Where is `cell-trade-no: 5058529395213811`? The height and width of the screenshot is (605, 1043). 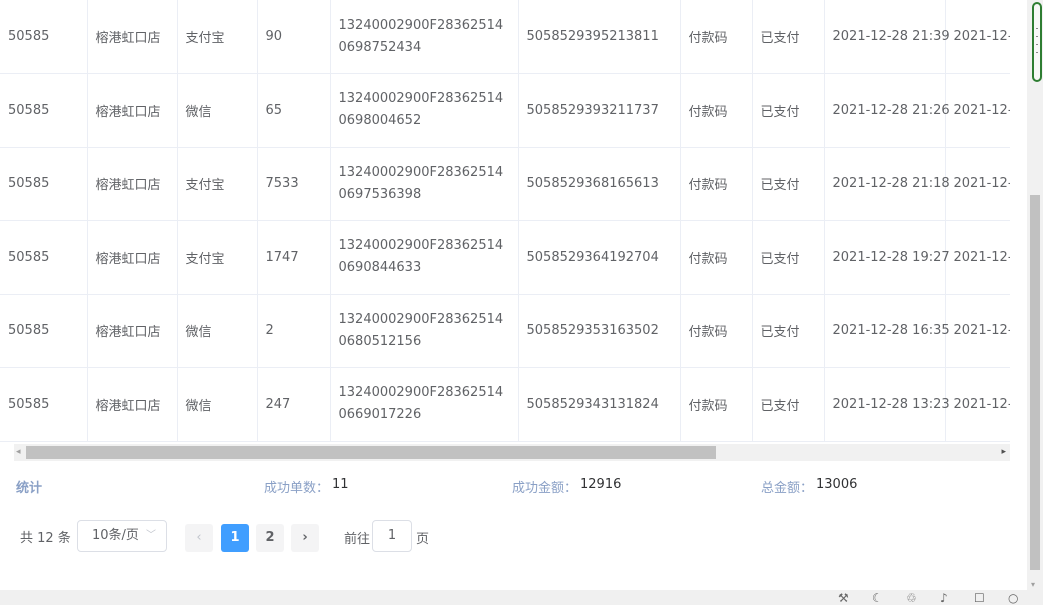
cell-trade-no: 5058529395213811 is located at coordinates (599, 37).